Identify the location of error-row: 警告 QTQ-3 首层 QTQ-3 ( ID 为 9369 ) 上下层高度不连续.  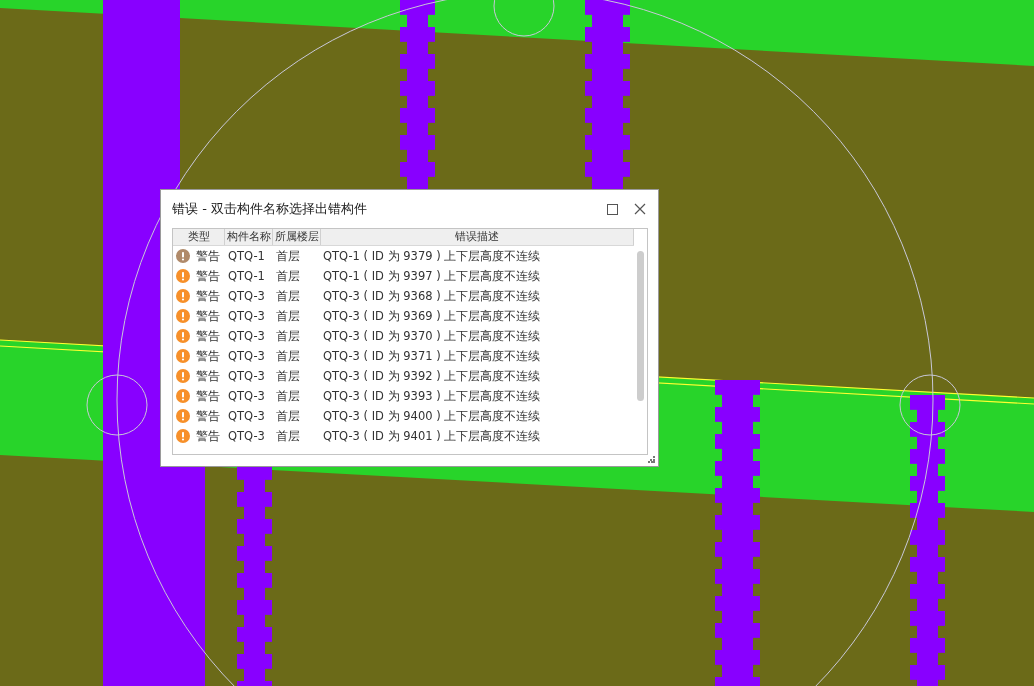
(403, 316).